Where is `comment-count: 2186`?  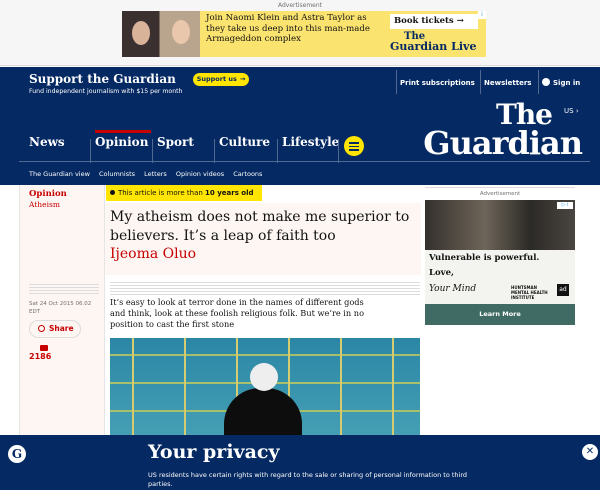
comment-count: 2186 is located at coordinates (40, 356).